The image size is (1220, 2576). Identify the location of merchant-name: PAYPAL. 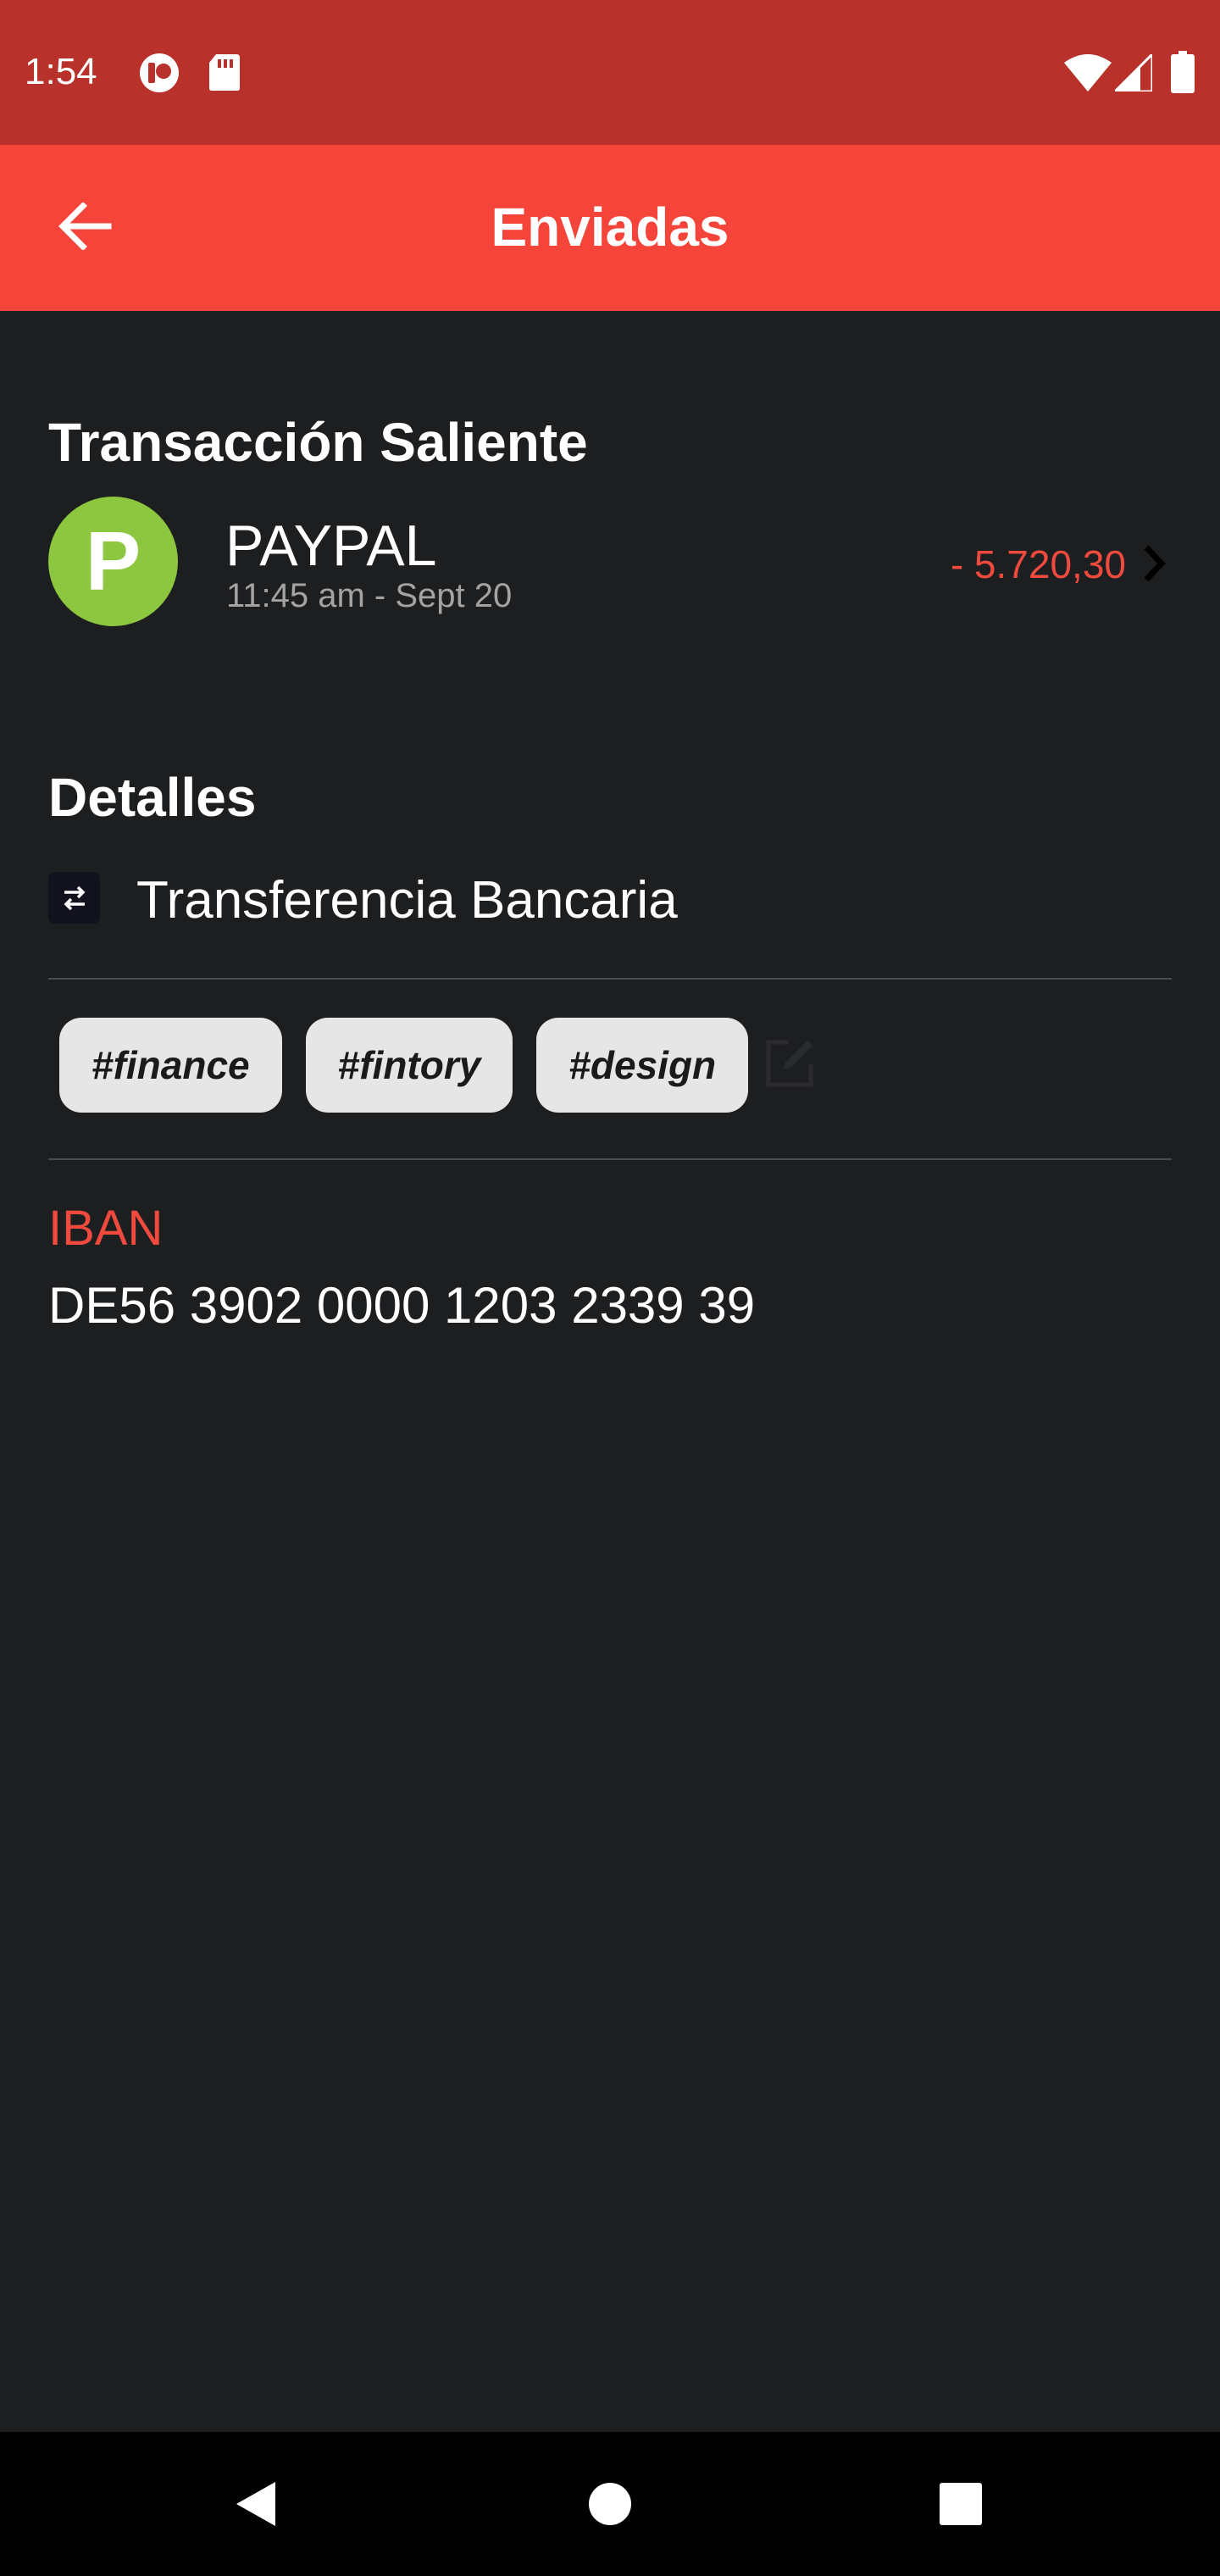
(331, 546).